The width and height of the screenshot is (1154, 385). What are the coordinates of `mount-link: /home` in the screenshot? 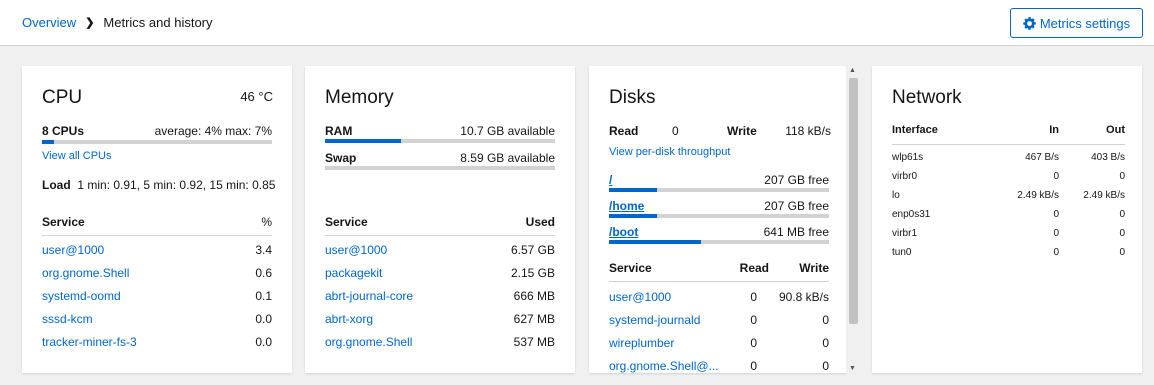 It's located at (626, 206).